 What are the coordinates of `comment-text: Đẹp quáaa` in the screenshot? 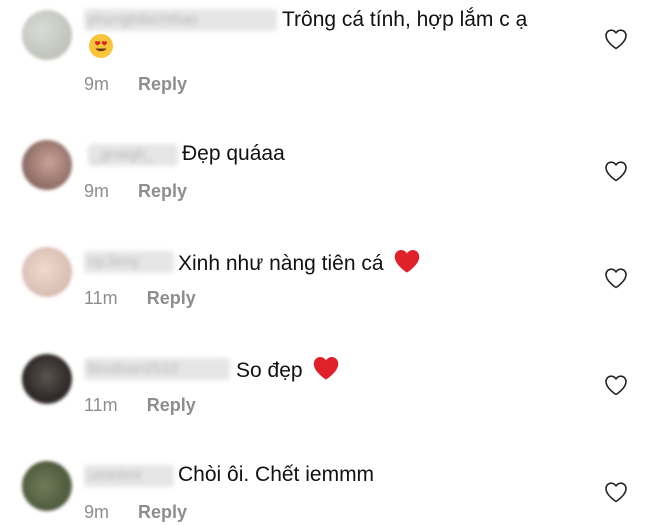 It's located at (233, 154).